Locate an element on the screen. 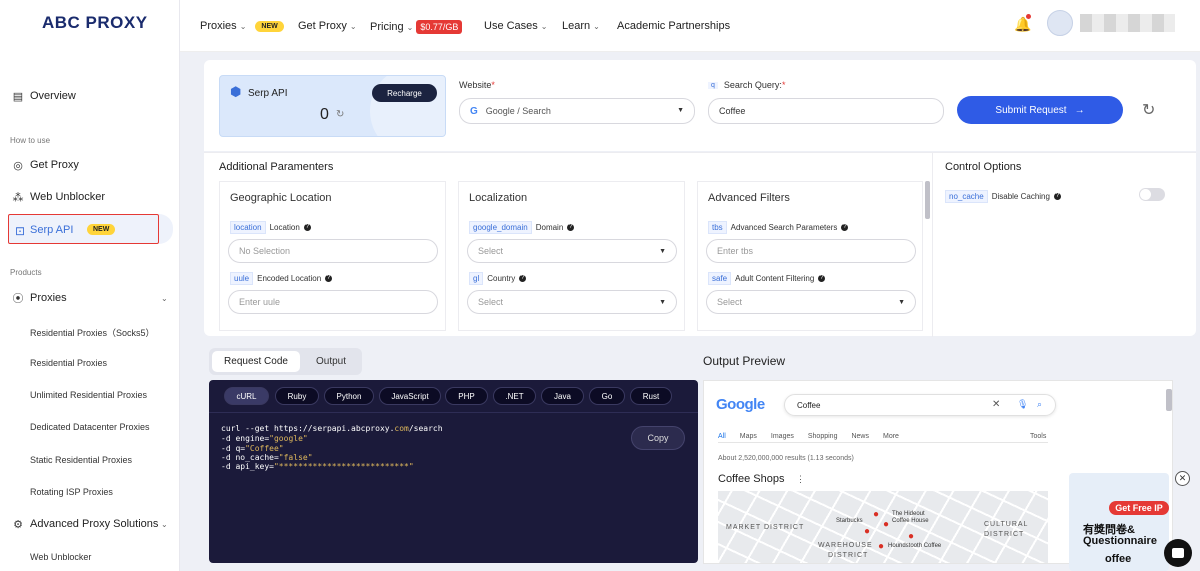 The width and height of the screenshot is (1200, 571). map-label: Houndstooth Coffee is located at coordinates (915, 546).